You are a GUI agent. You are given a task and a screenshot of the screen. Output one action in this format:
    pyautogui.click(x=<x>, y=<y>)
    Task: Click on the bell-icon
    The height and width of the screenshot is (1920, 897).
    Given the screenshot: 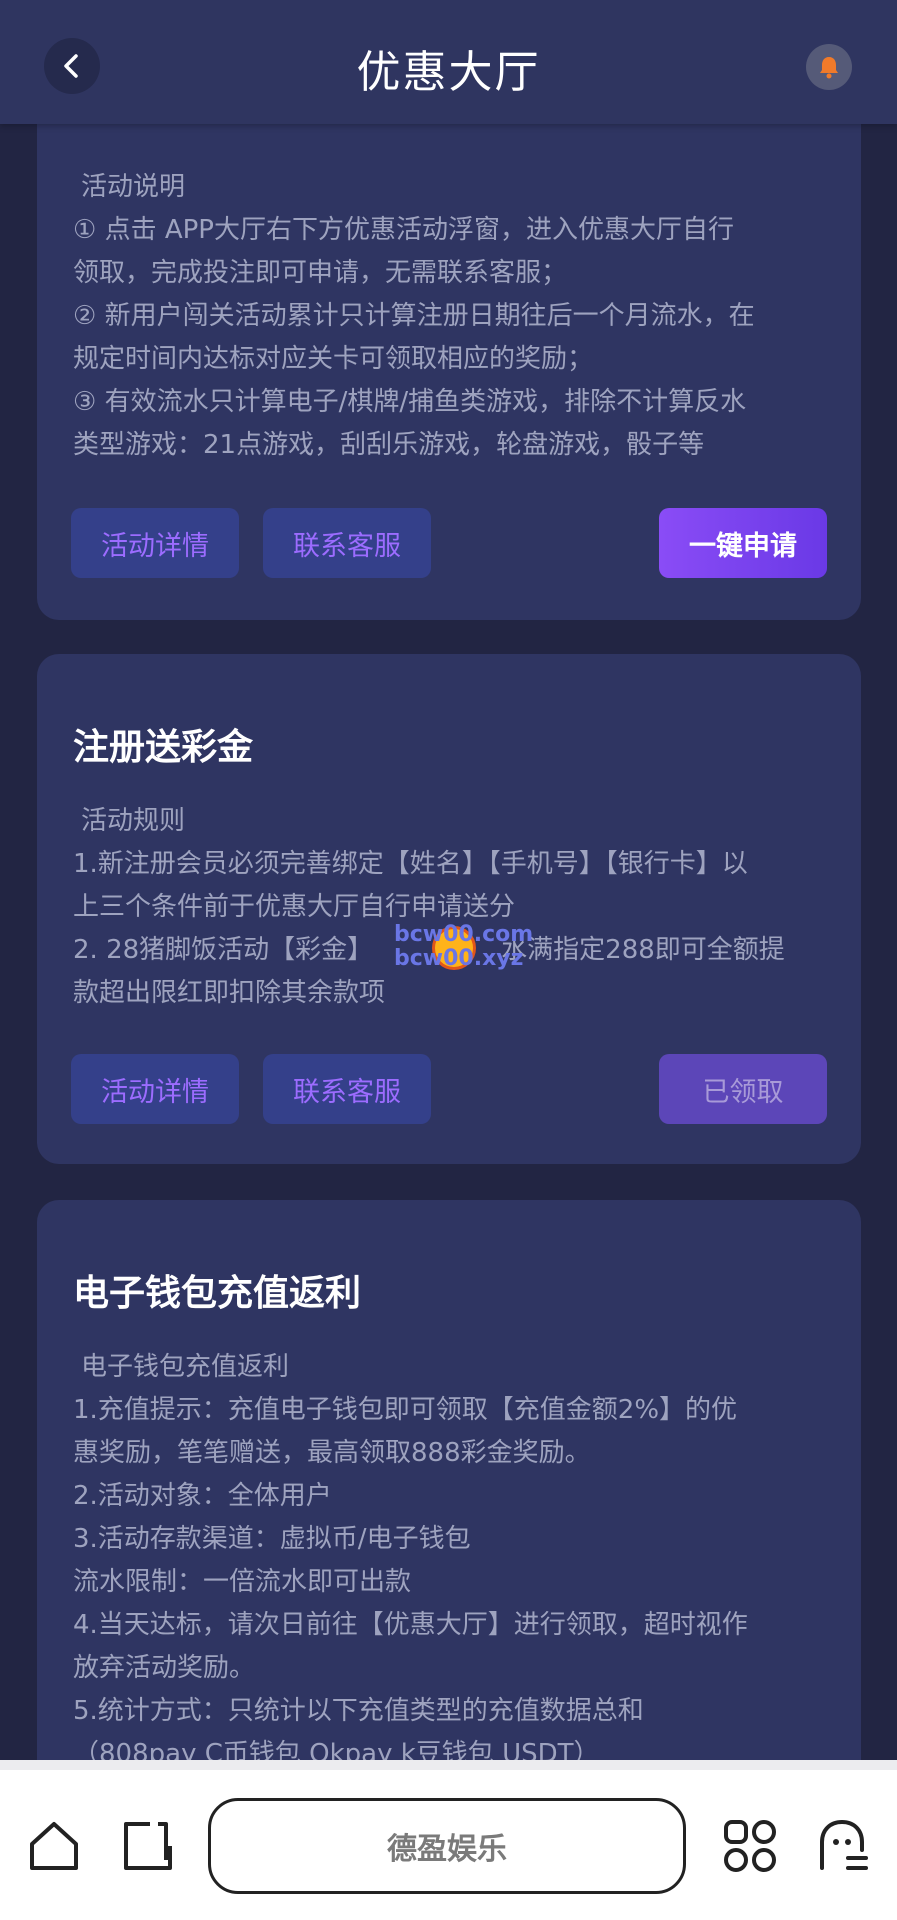 What is the action you would take?
    pyautogui.click(x=829, y=68)
    